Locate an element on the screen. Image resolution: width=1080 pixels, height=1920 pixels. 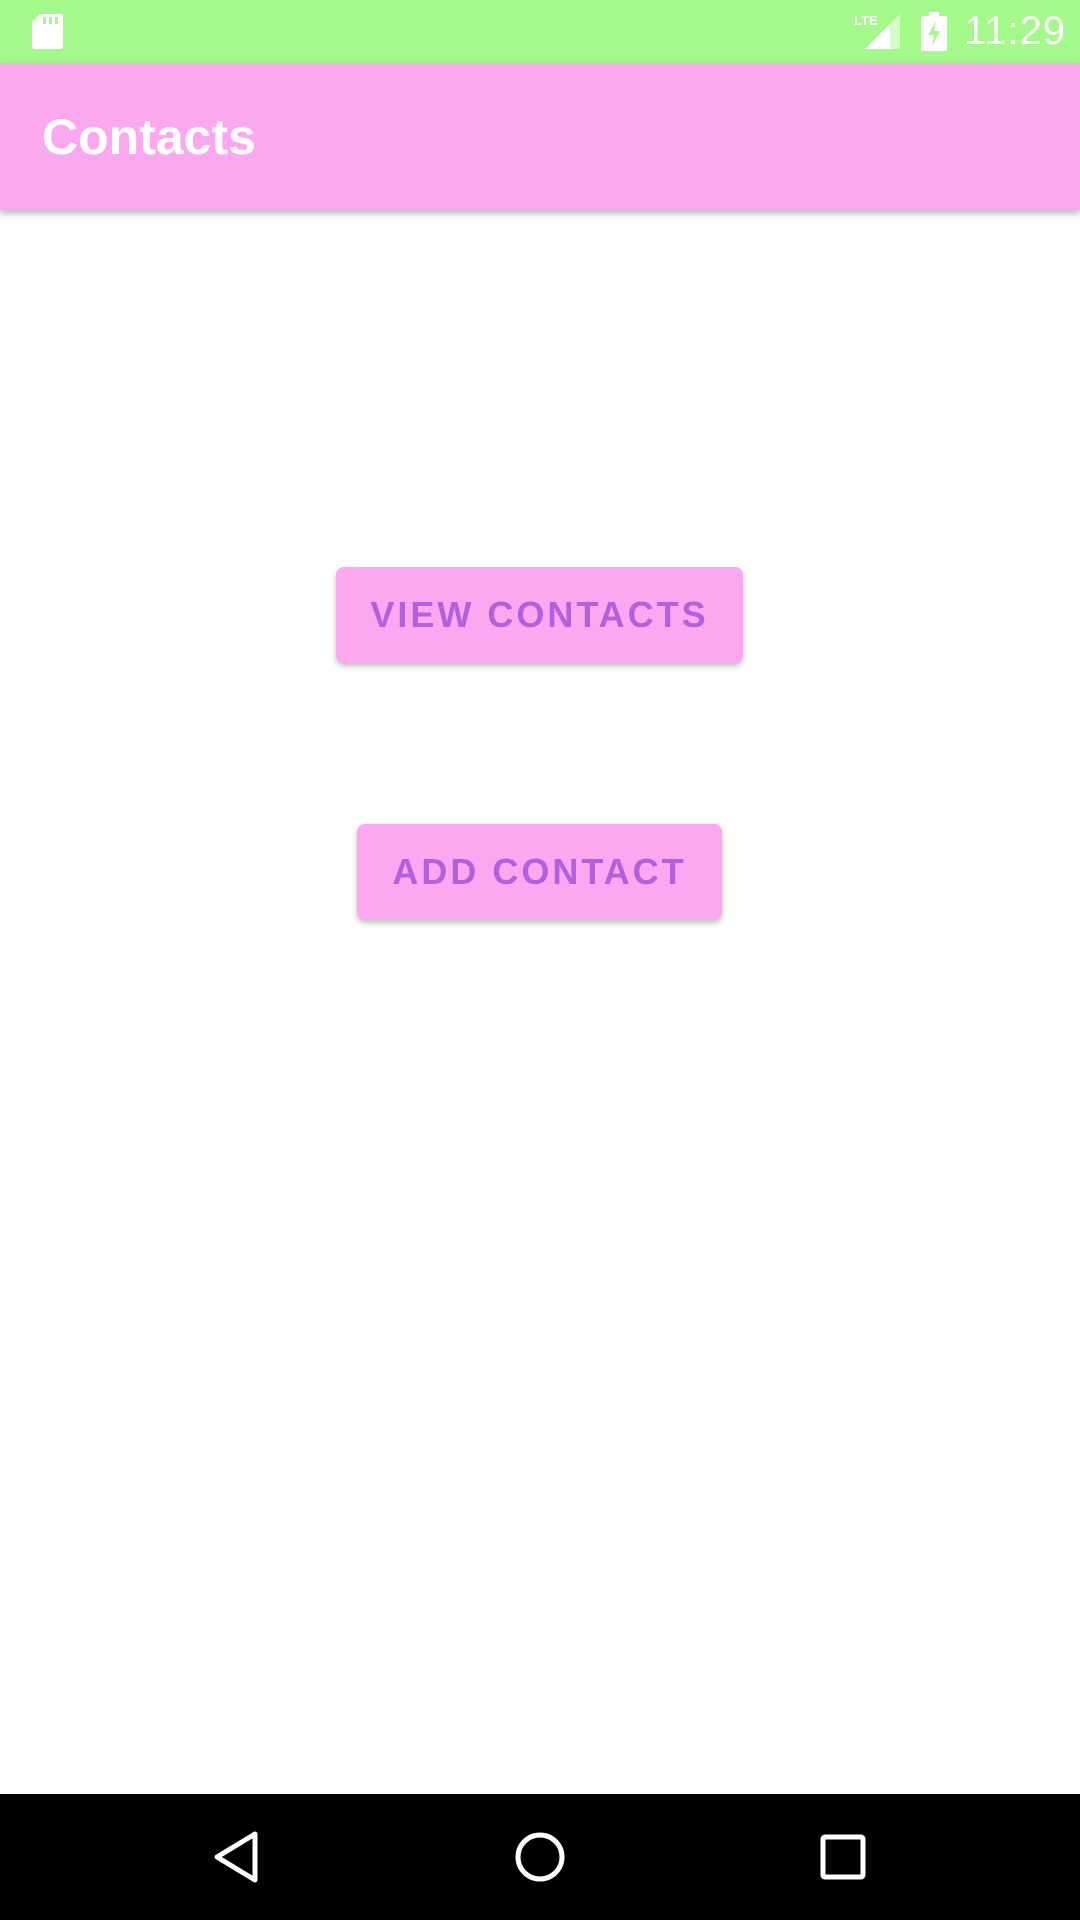
sd-card-icon is located at coordinates (47, 31).